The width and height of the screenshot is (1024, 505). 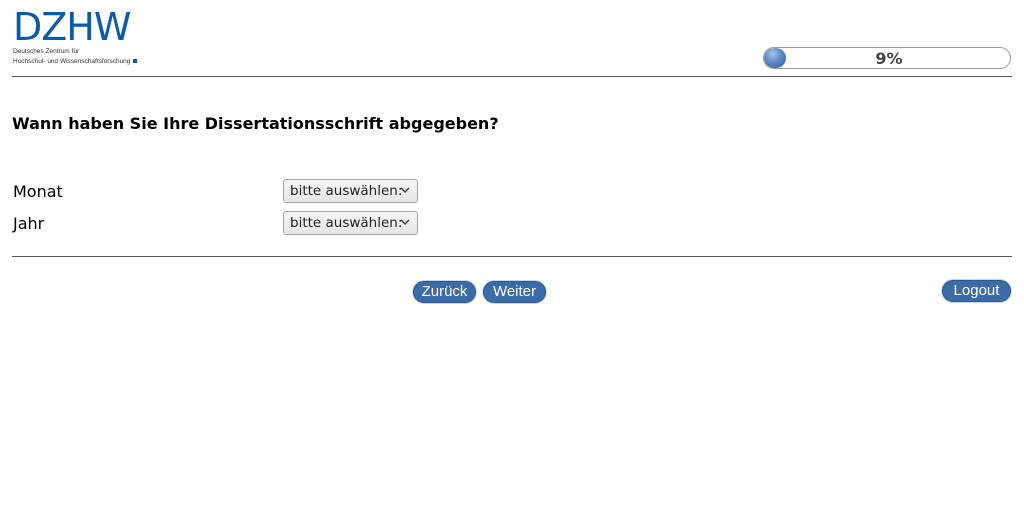 What do you see at coordinates (46, 51) in the screenshot?
I see `logo-subtitle-line1: Deutsches Zentrum für` at bounding box center [46, 51].